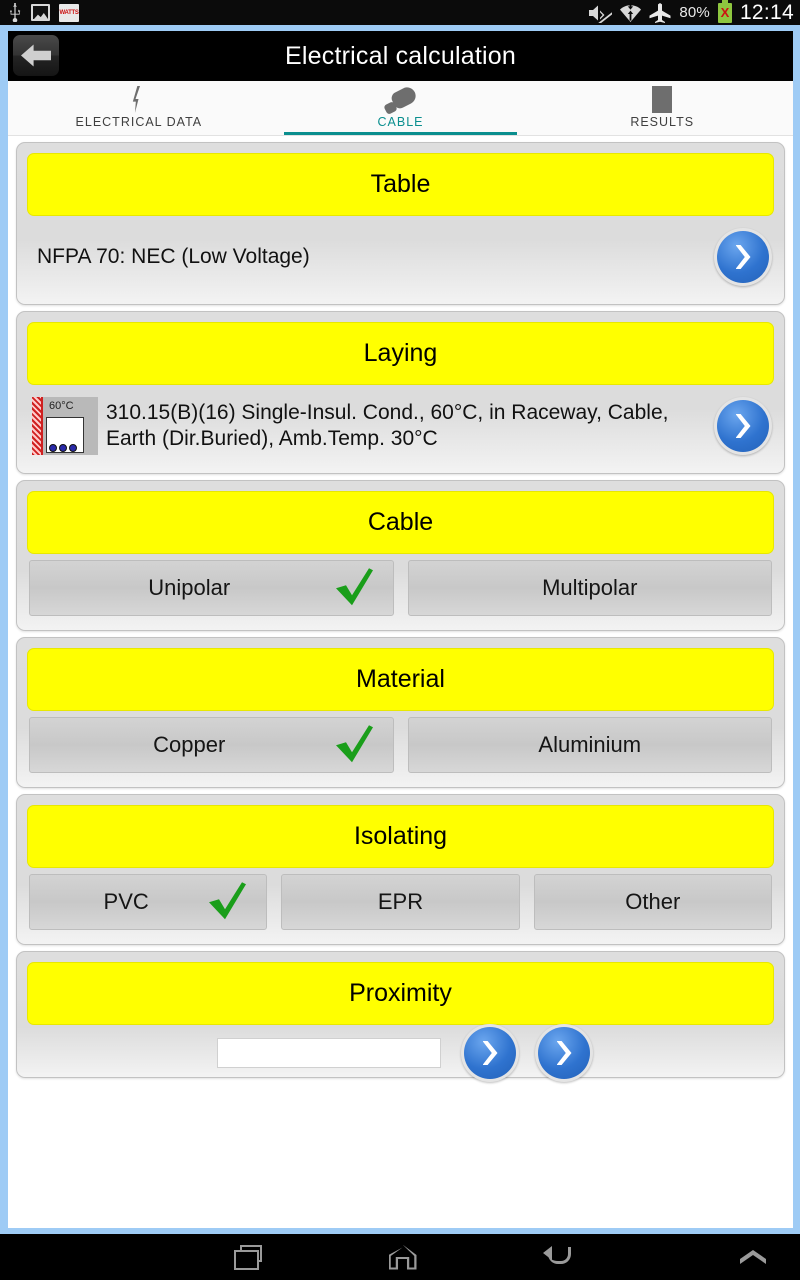 This screenshot has height=1280, width=800. I want to click on option-epr: EPR, so click(400, 902).